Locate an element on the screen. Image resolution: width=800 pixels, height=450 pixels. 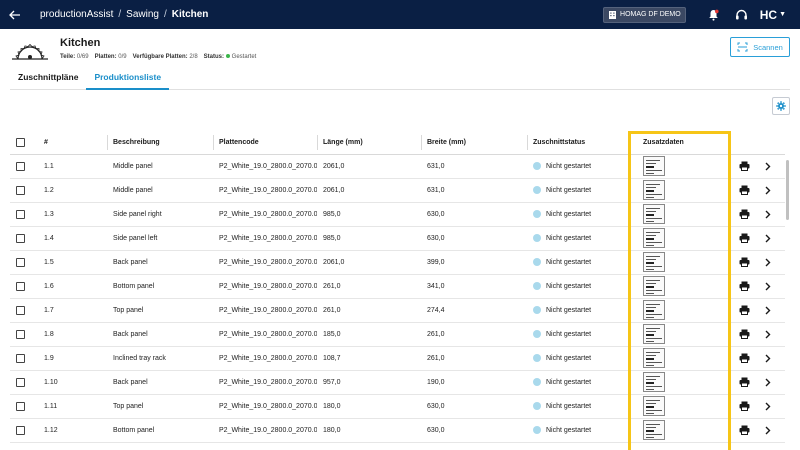
row-description: Bottom panel is located at coordinates (160, 286).